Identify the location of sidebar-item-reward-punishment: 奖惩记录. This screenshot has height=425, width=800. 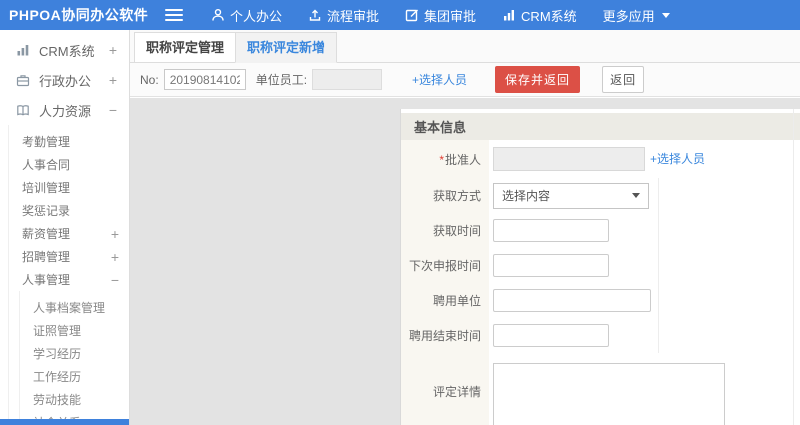
(69, 210).